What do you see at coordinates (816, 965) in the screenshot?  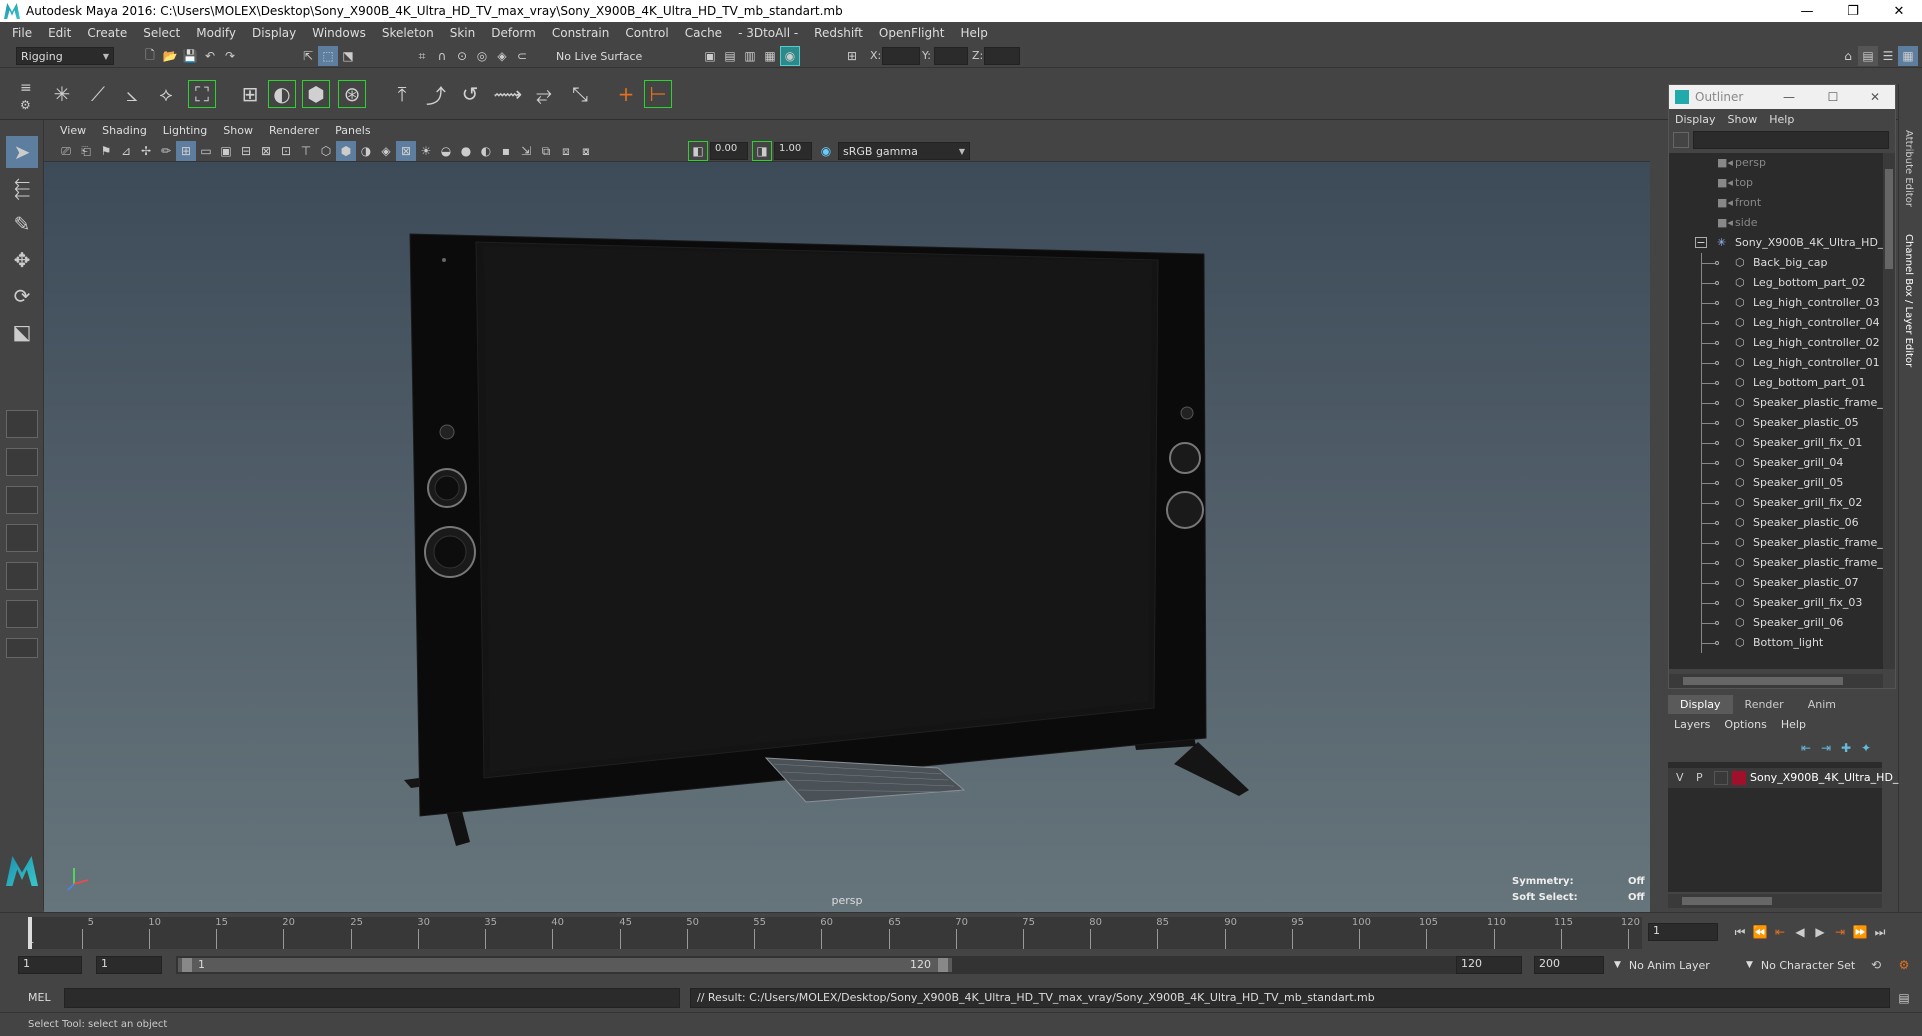 I see `range-slider: 1 120` at bounding box center [816, 965].